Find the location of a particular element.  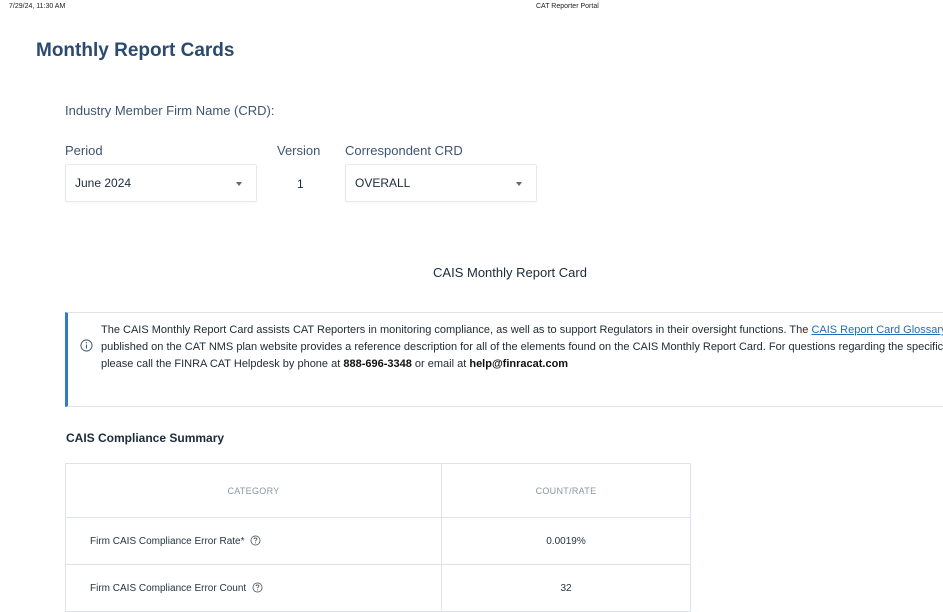

count-rate-cell: 0.0019% is located at coordinates (566, 541).